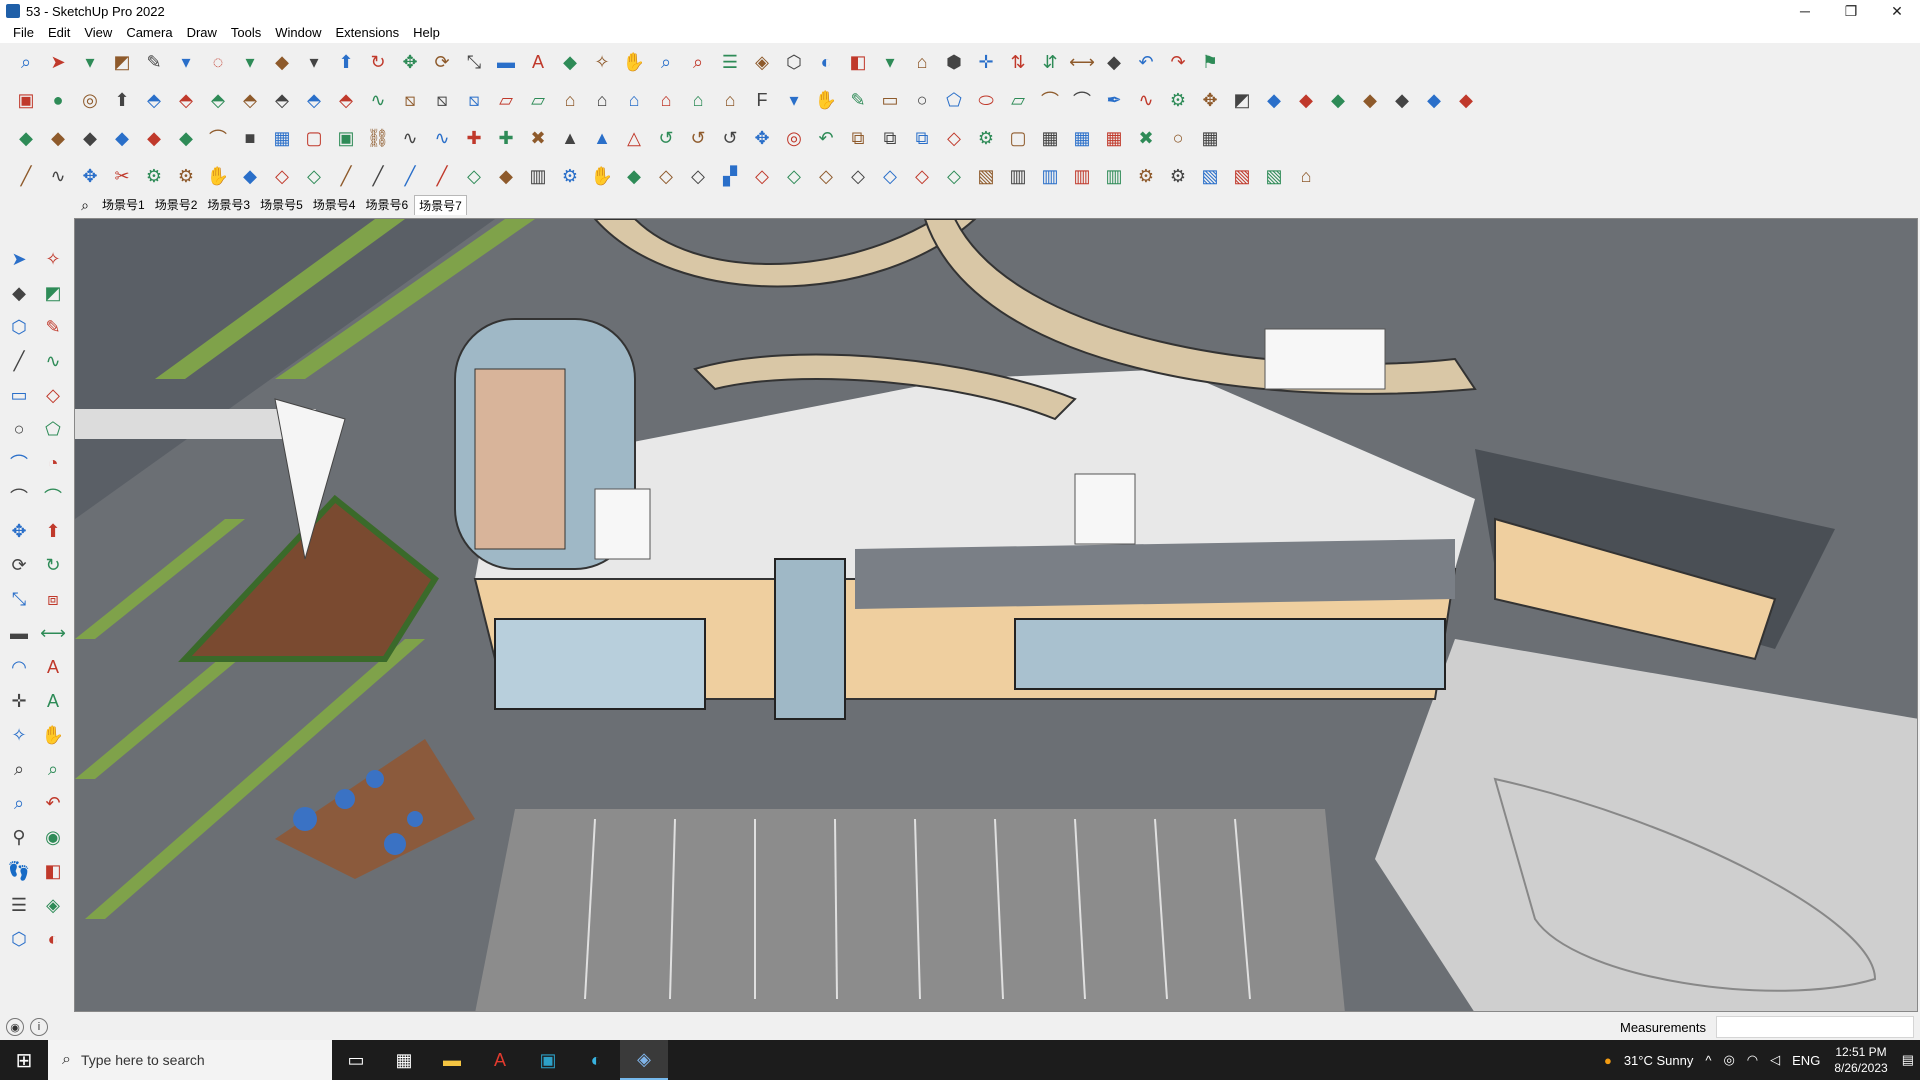 The image size is (1920, 1080). I want to click on pan-icon: ✋, so click(53, 735).